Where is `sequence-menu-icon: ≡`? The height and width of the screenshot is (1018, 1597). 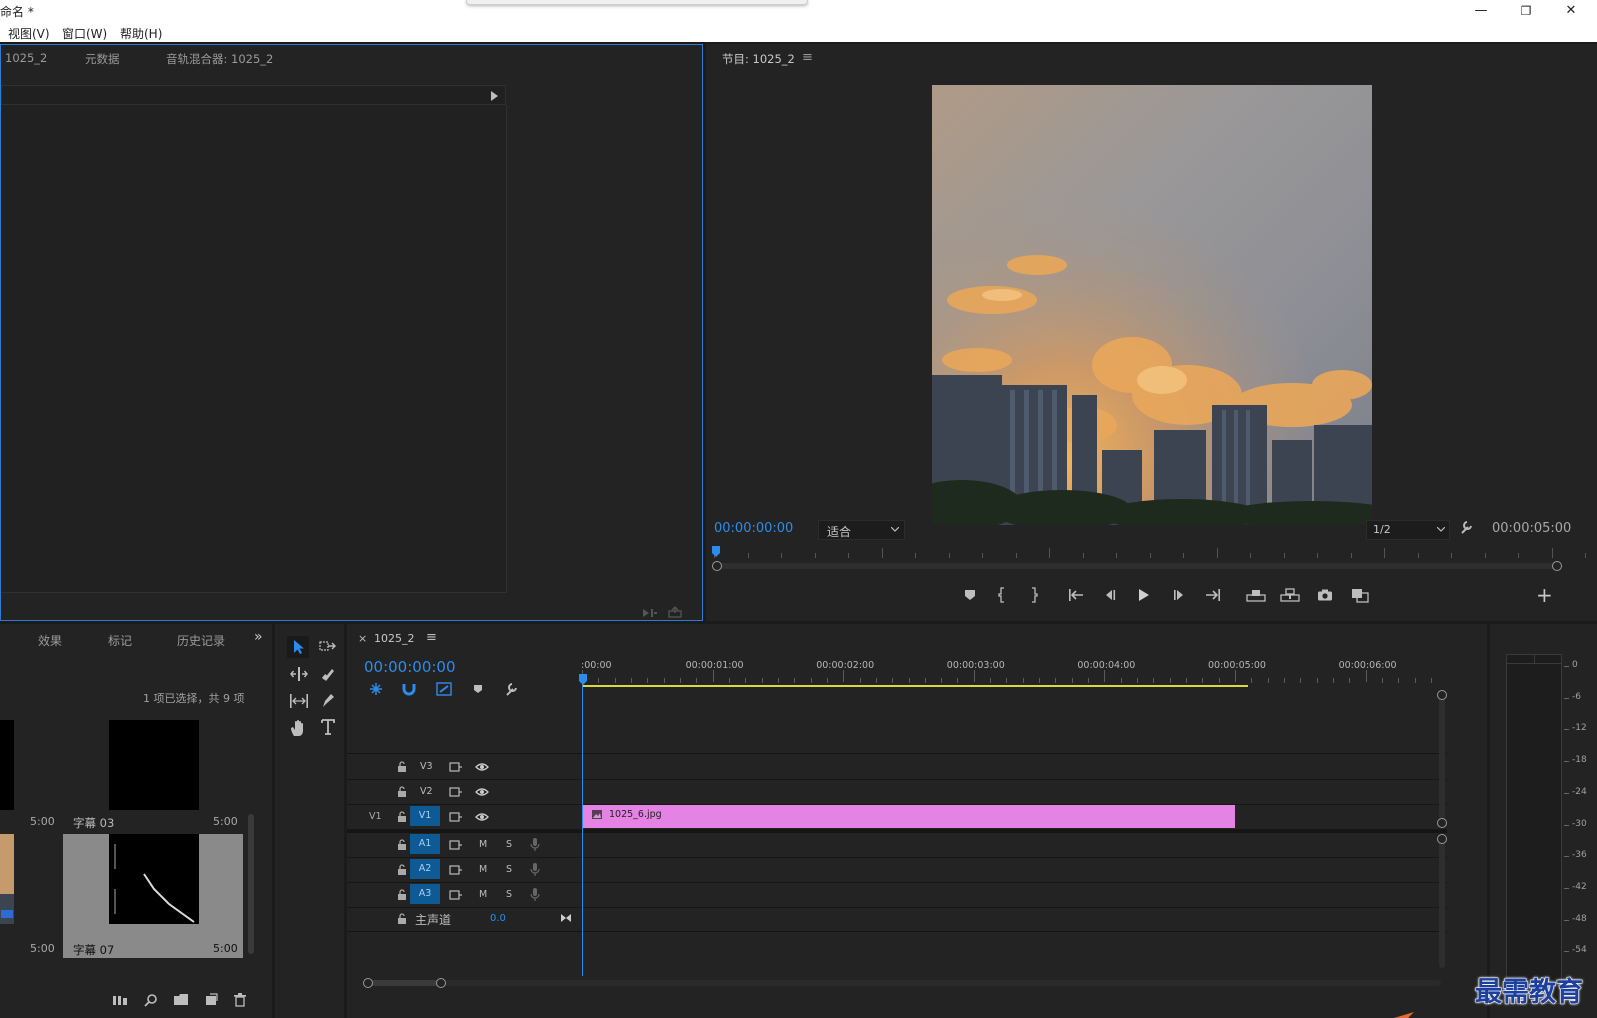 sequence-menu-icon: ≡ is located at coordinates (431, 637).